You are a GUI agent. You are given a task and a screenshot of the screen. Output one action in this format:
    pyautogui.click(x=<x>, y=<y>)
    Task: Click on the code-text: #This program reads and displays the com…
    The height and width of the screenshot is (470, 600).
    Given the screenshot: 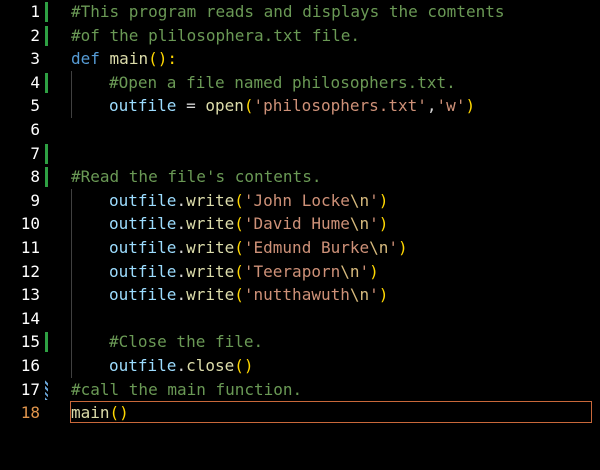 What is the action you would take?
    pyautogui.click(x=287, y=12)
    